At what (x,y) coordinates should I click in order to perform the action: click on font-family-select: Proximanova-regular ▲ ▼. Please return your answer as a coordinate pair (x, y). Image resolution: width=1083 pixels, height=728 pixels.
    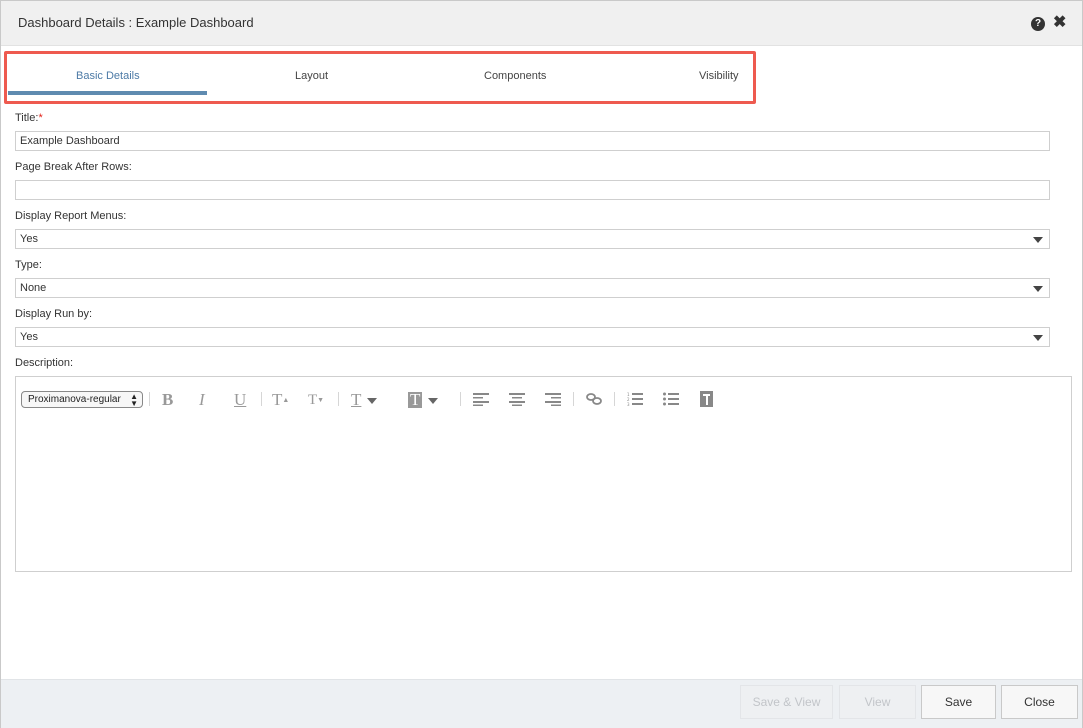
    Looking at the image, I should click on (82, 399).